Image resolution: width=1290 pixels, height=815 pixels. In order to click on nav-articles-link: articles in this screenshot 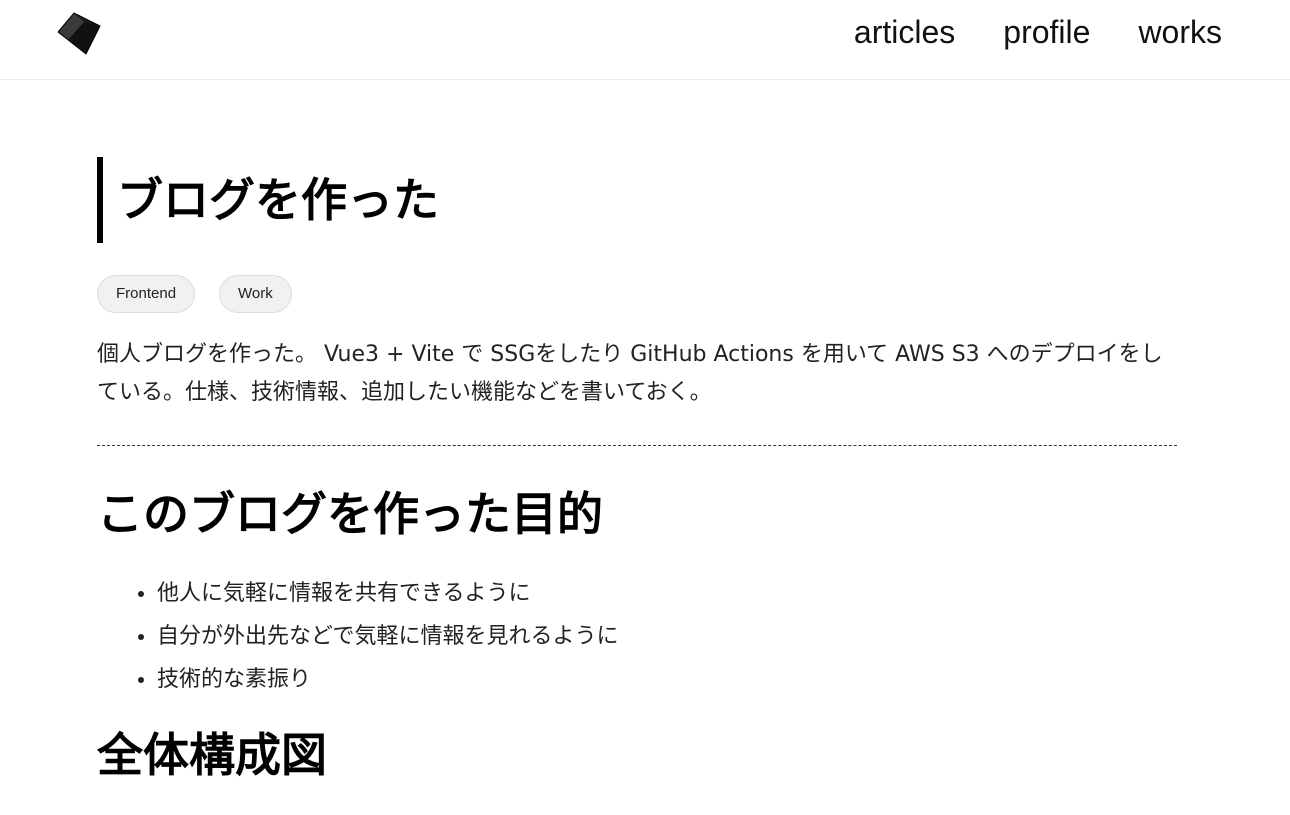, I will do `click(904, 32)`.